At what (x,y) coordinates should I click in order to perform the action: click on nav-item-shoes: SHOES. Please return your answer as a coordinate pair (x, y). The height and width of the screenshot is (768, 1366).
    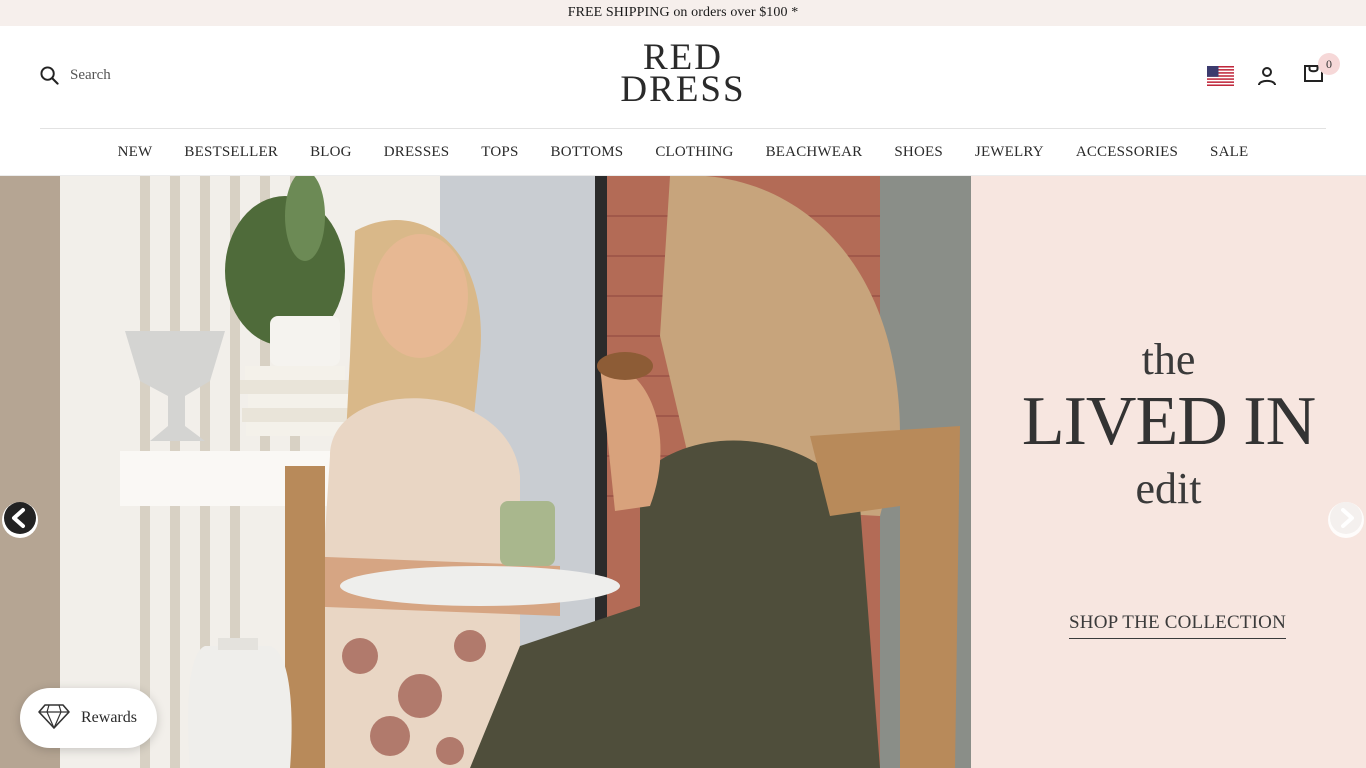
    Looking at the image, I should click on (918, 152).